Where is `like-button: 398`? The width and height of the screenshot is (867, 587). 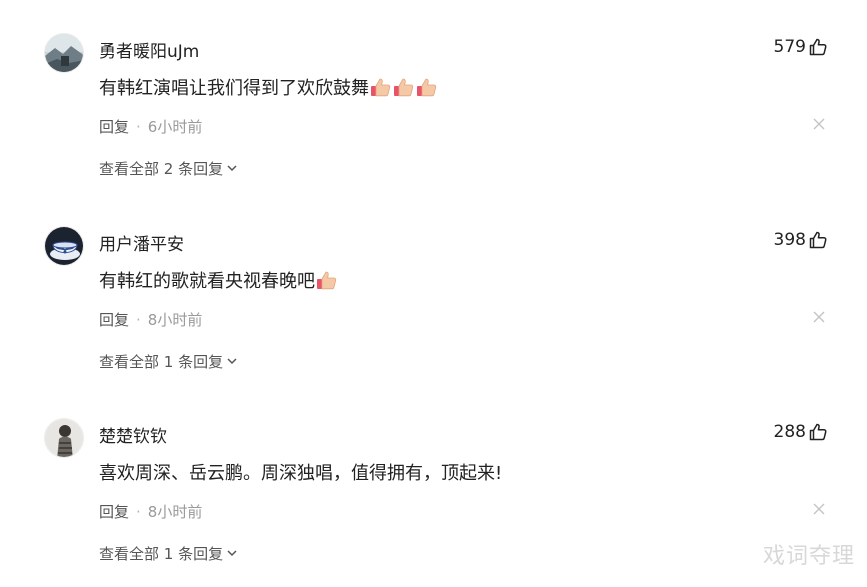 like-button: 398 is located at coordinates (801, 240).